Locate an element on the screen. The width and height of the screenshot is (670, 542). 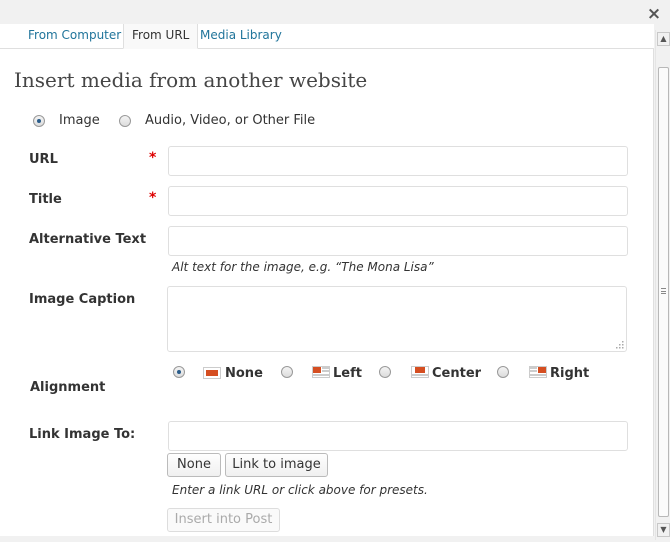
align-none-label: None is located at coordinates (244, 373).